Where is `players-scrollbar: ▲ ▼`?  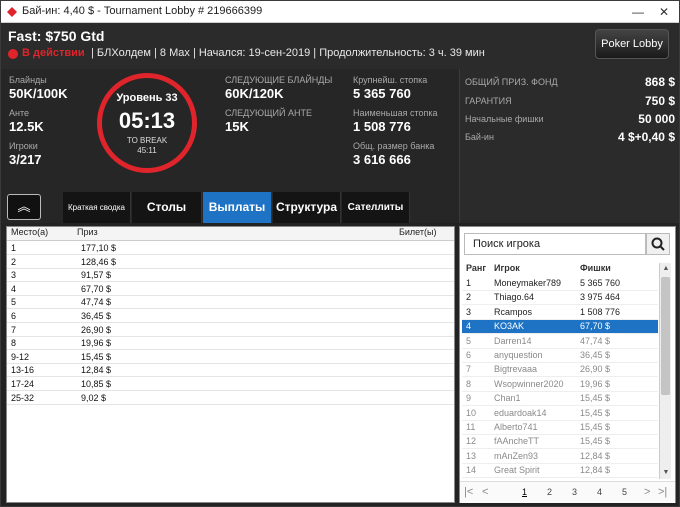
players-scrollbar: ▲ ▼ is located at coordinates (665, 371).